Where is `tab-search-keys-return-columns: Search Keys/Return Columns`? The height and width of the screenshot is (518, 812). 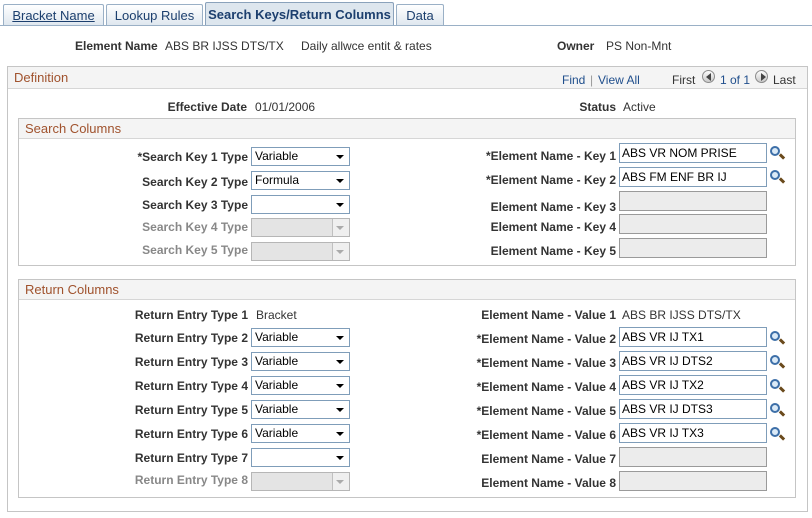
tab-search-keys-return-columns: Search Keys/Return Columns is located at coordinates (299, 14).